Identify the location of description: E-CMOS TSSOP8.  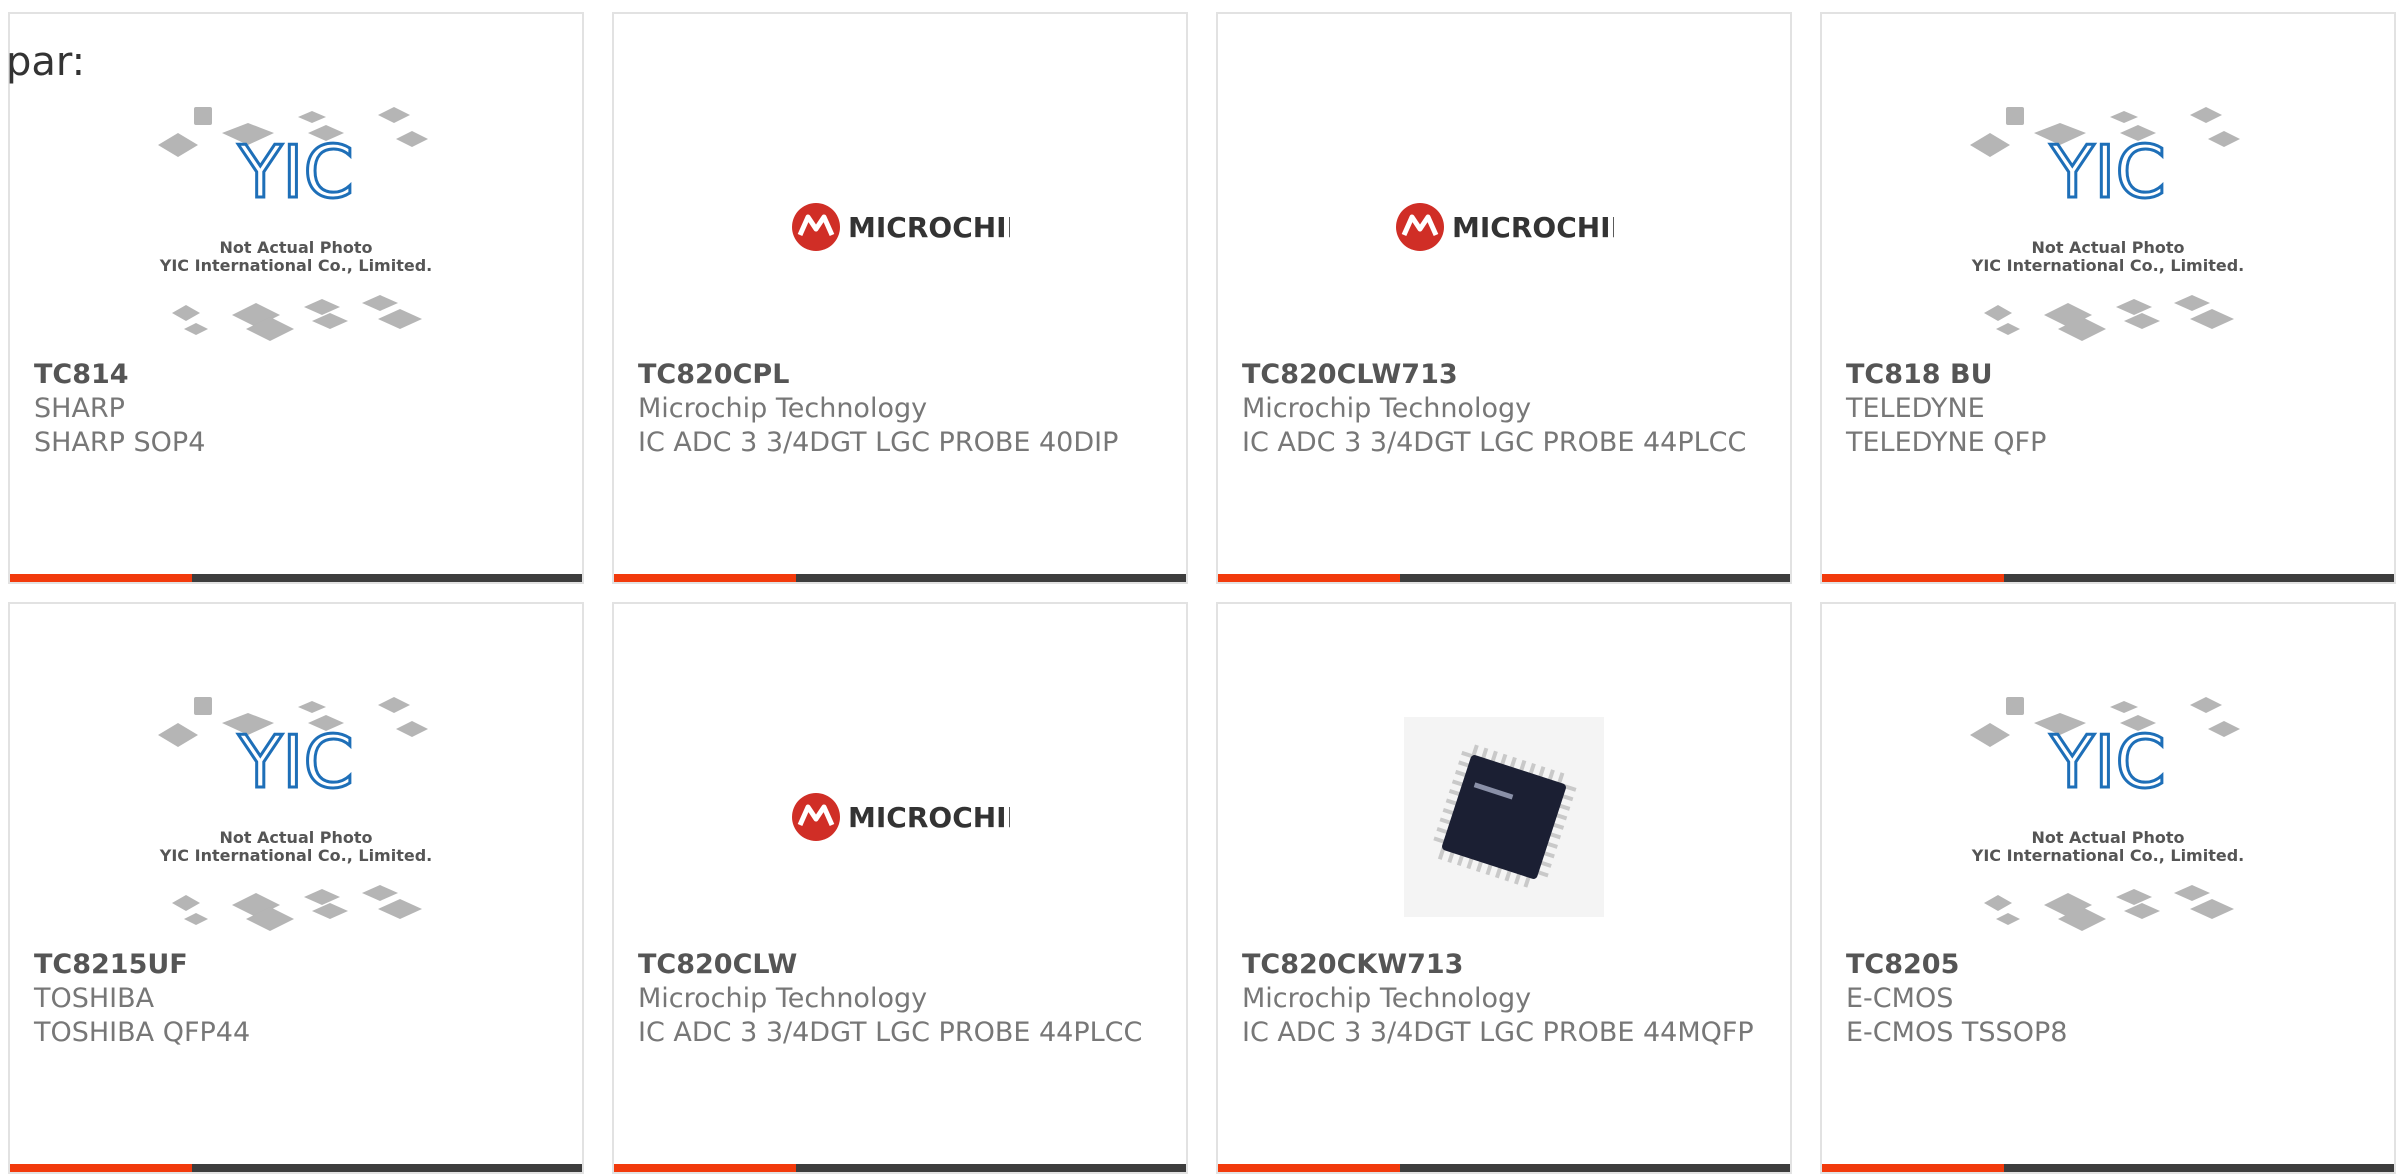
(1957, 1032).